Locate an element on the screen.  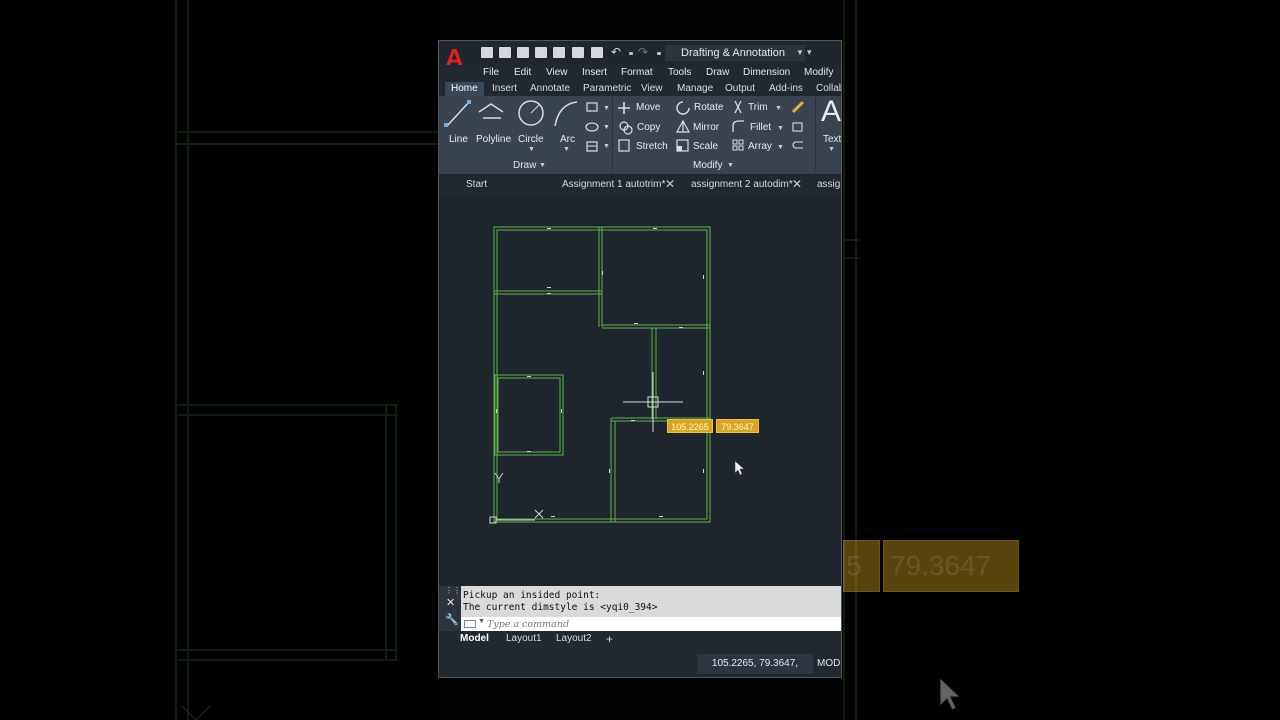
circle-dropdown-icon: ▼ is located at coordinates (531, 149).